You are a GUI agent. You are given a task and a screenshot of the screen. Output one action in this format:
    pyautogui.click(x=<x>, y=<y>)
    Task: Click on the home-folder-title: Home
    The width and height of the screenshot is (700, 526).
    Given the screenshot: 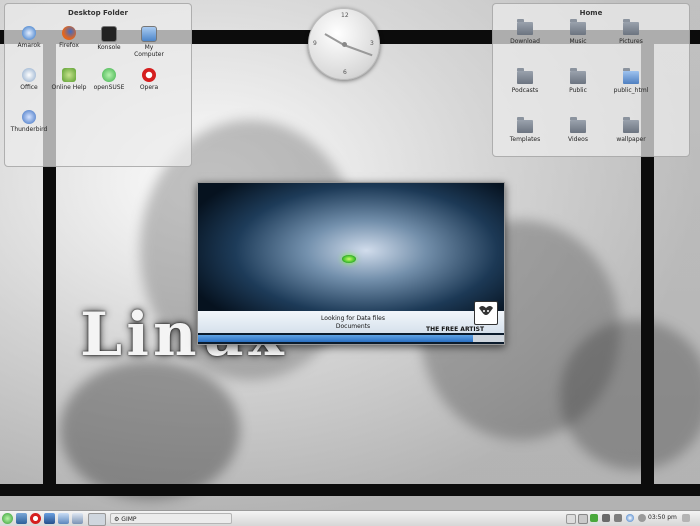 What is the action you would take?
    pyautogui.click(x=591, y=13)
    